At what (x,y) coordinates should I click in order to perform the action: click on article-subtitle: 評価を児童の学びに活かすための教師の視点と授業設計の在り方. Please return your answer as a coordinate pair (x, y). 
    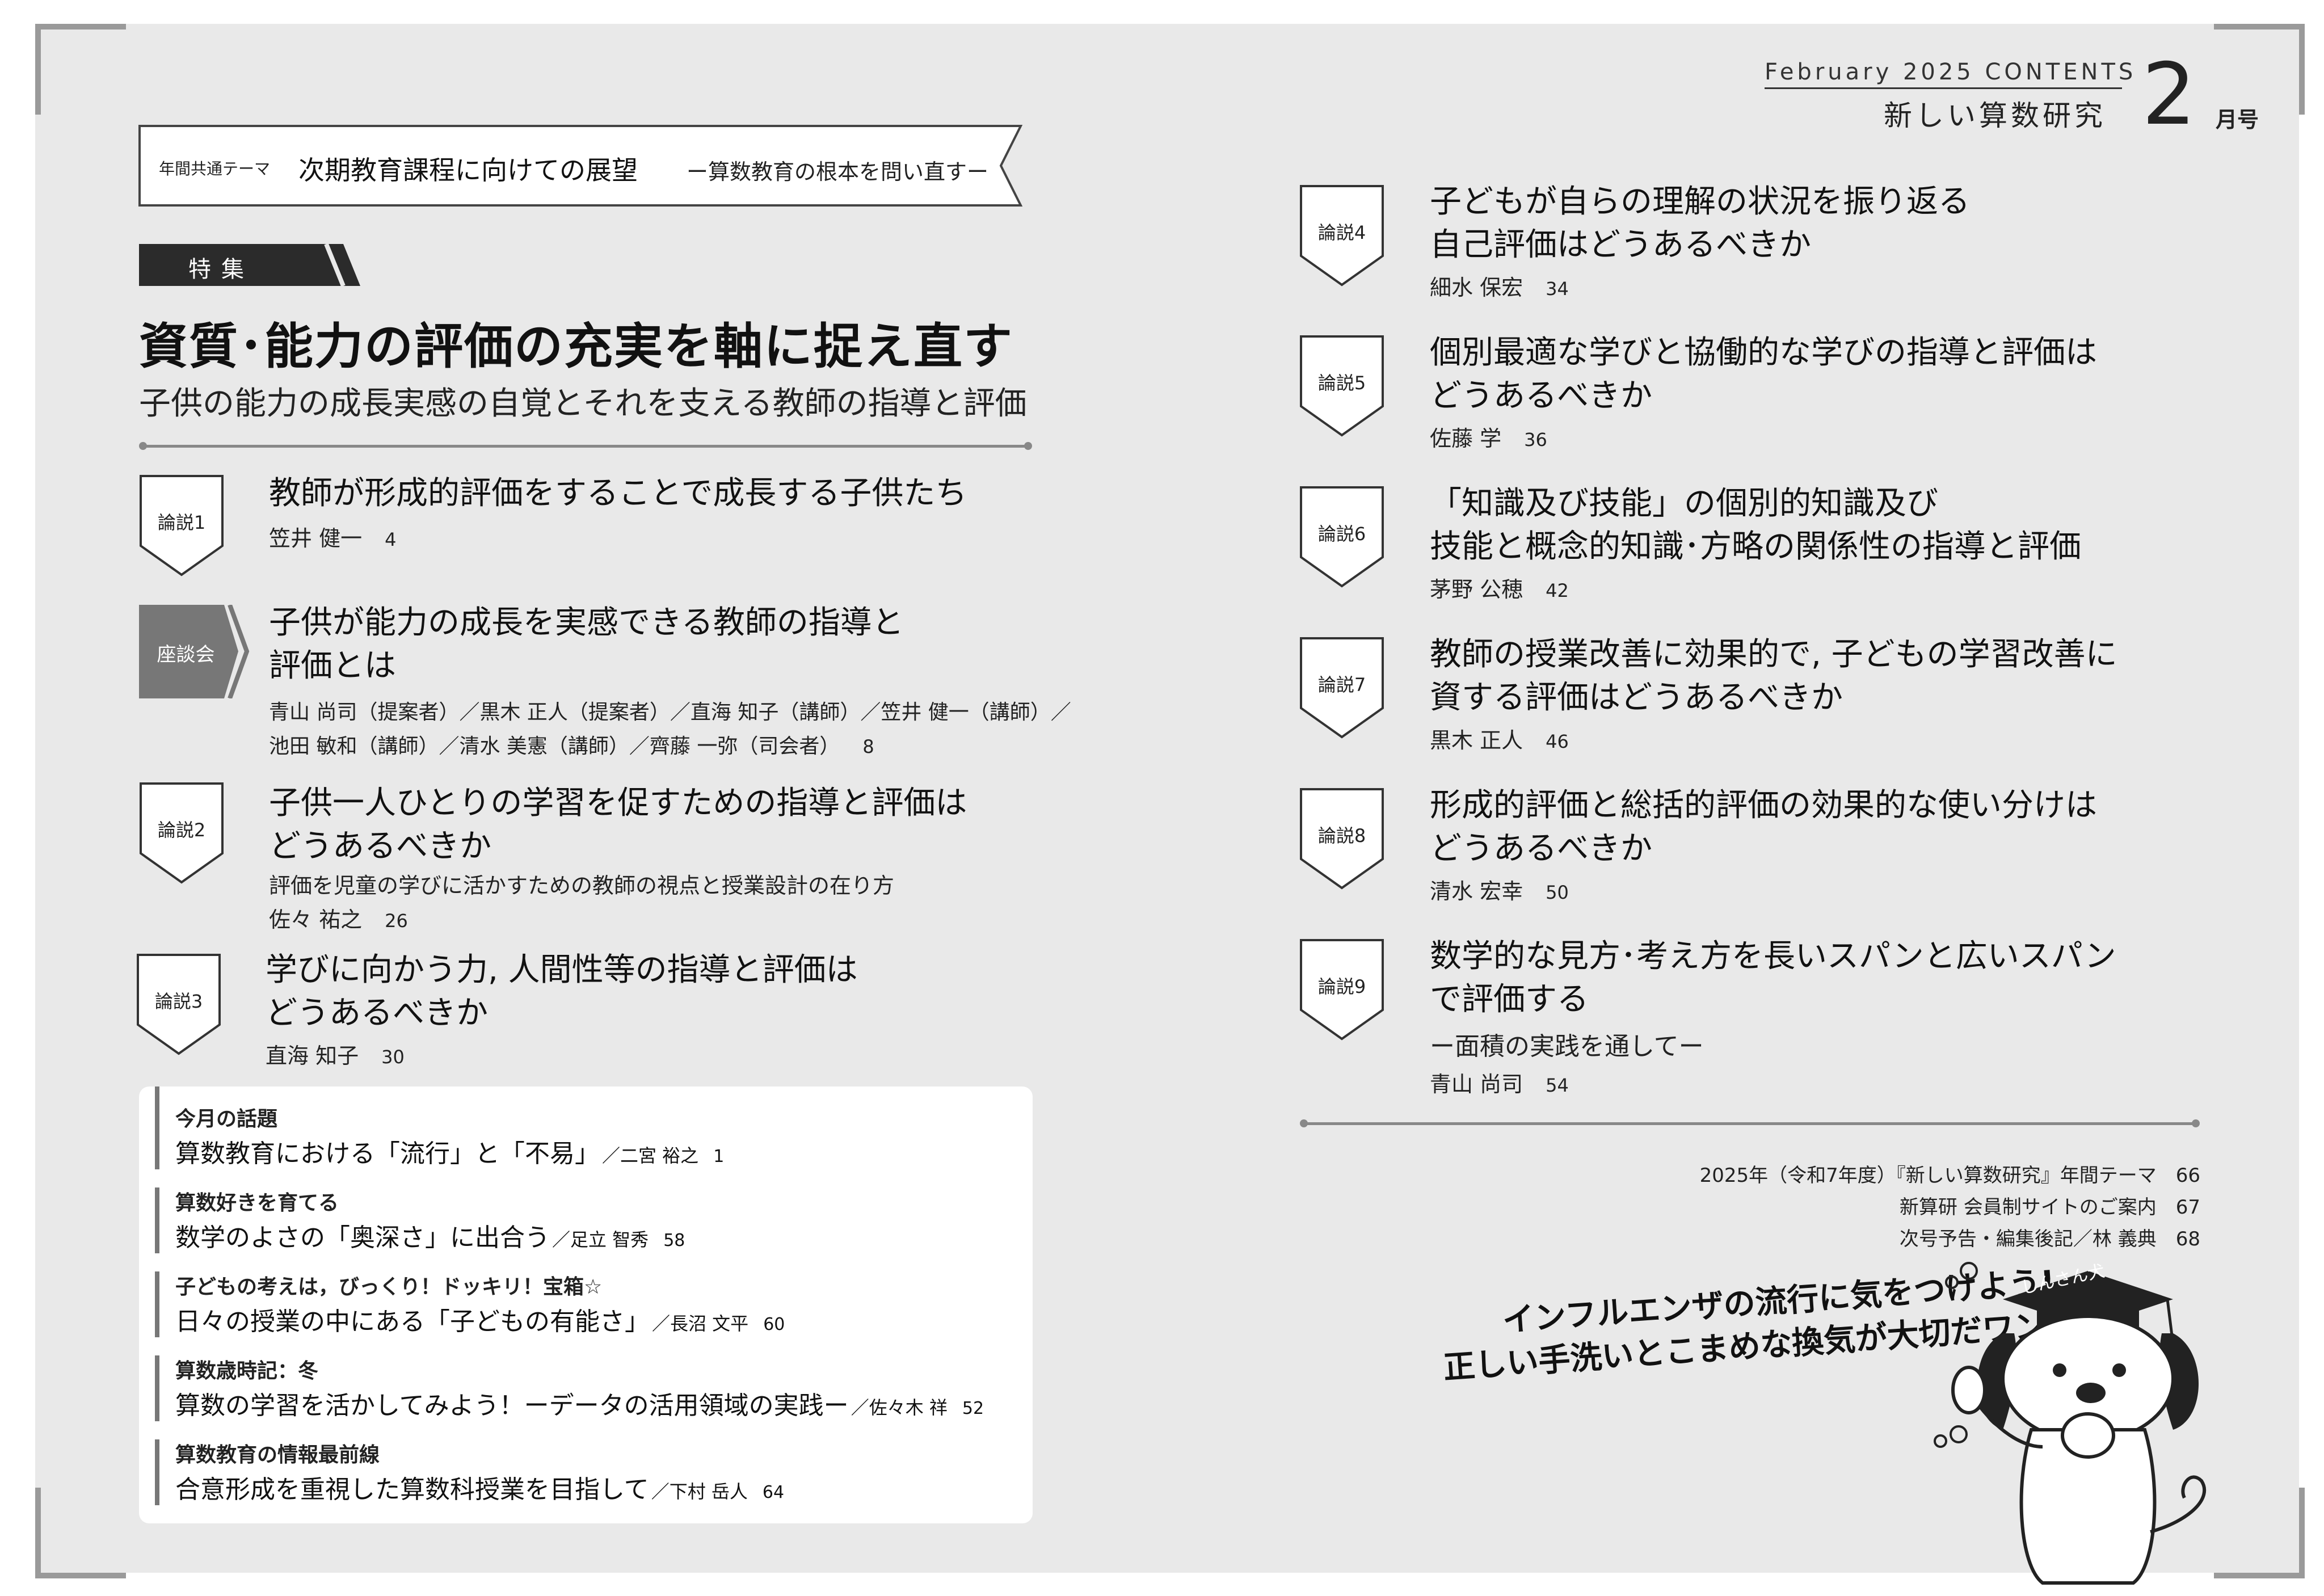
    Looking at the image, I should click on (582, 885).